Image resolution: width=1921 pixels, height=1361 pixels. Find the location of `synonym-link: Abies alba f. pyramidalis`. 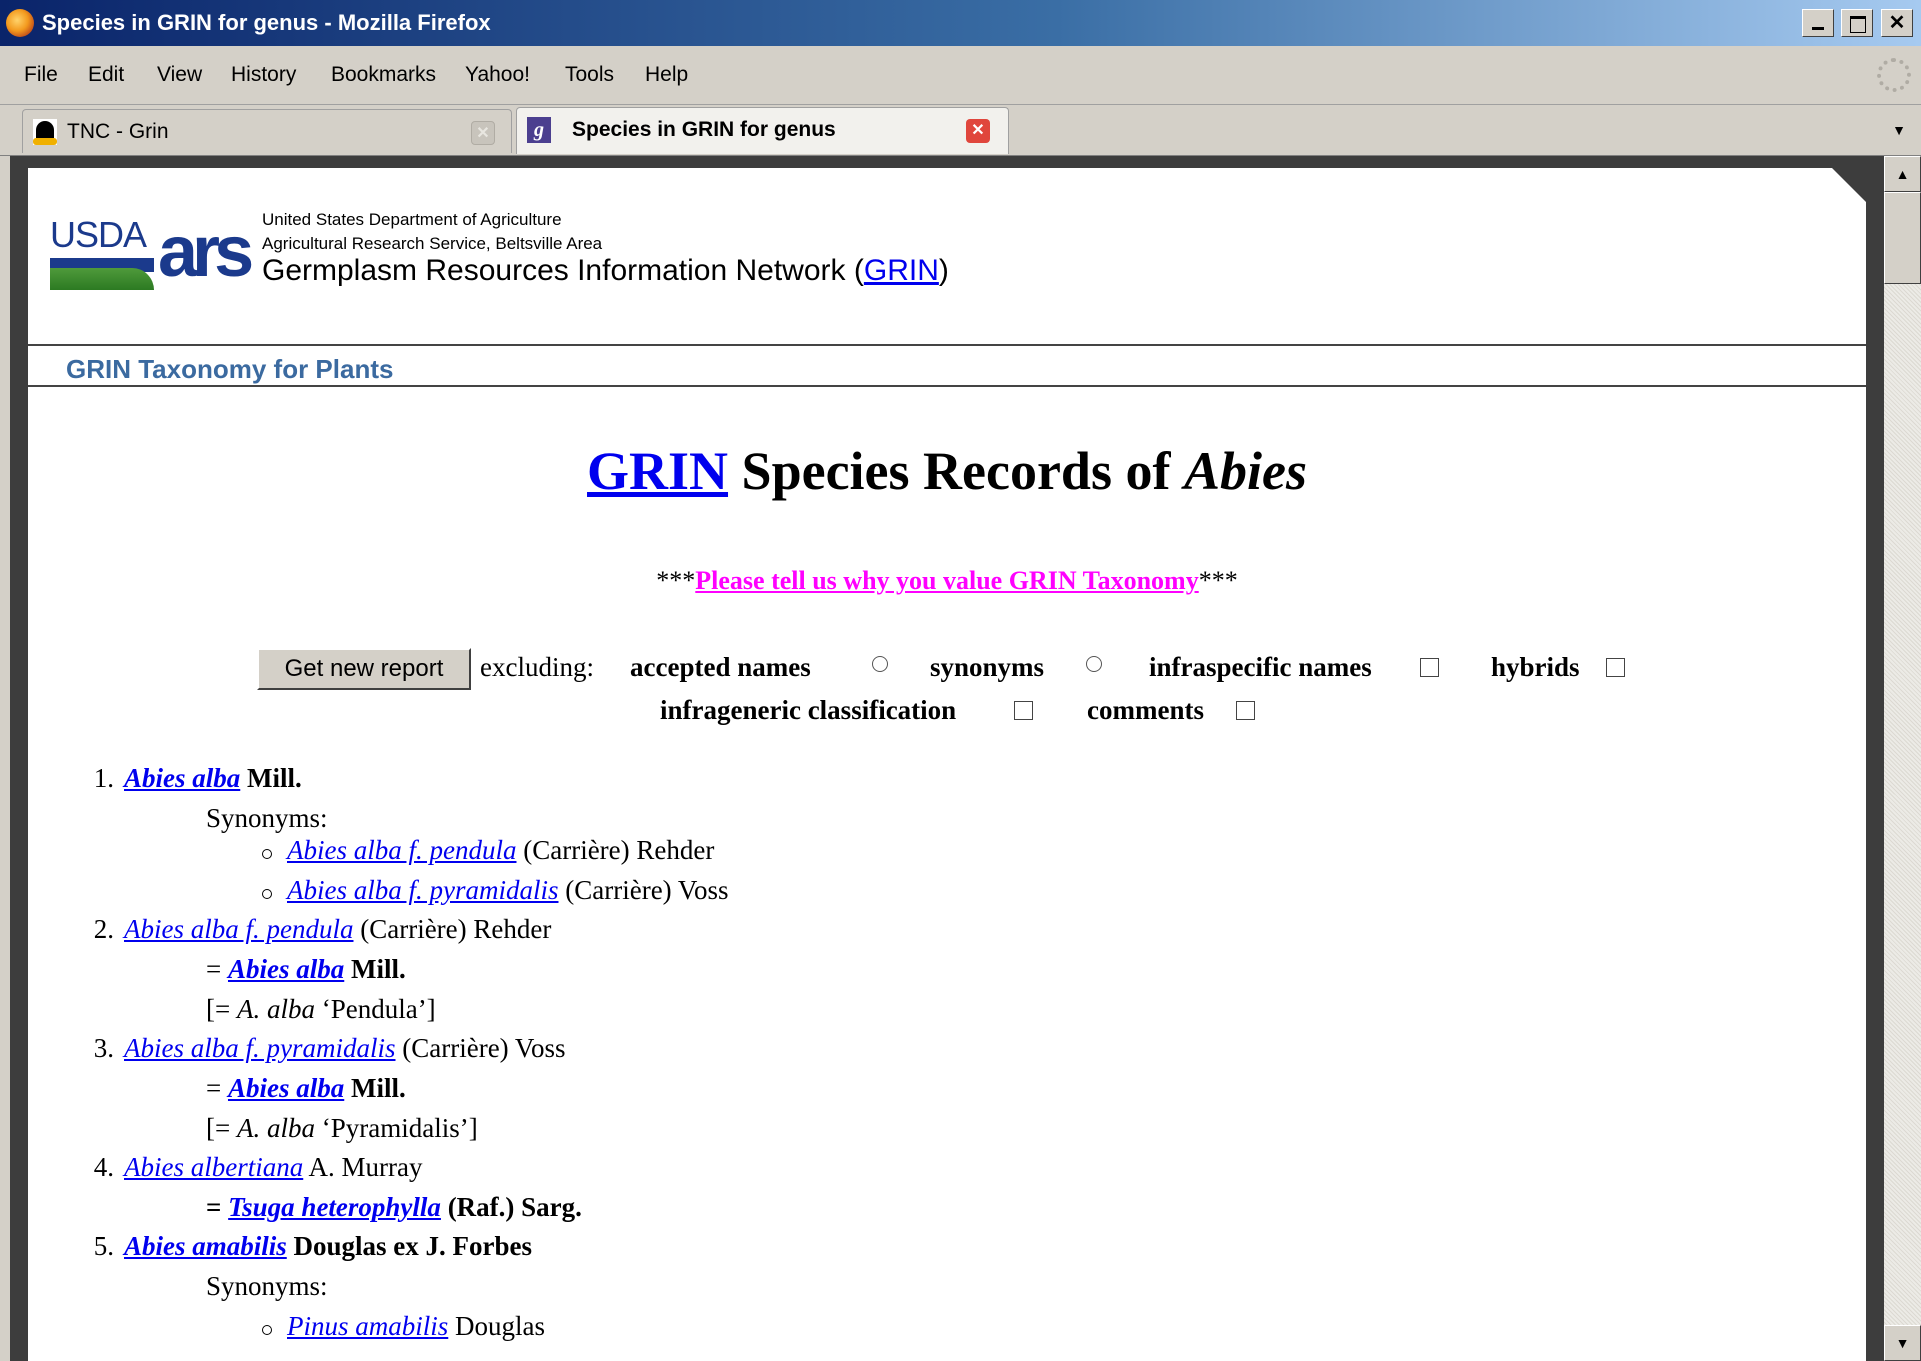

synonym-link: Abies alba f. pyramidalis is located at coordinates (423, 890).